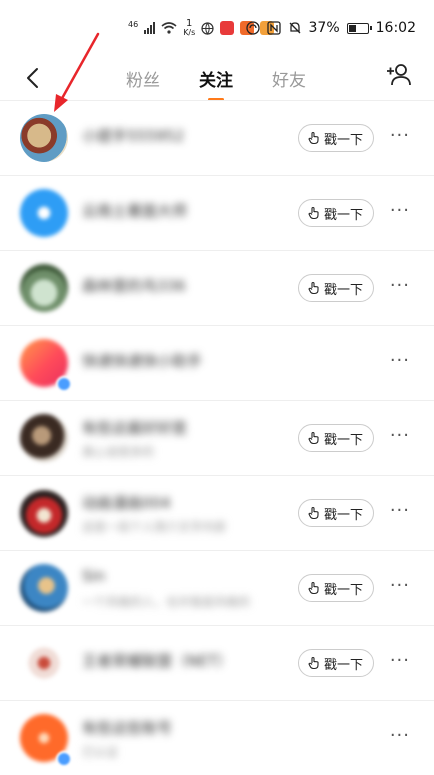 The width and height of the screenshot is (434, 775). I want to click on user-name: 有些这酱好好是, so click(135, 428).